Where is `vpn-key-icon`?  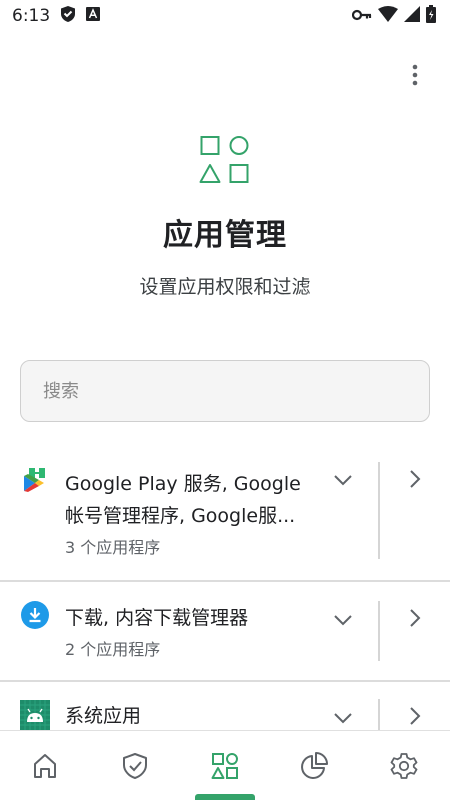 vpn-key-icon is located at coordinates (361, 16).